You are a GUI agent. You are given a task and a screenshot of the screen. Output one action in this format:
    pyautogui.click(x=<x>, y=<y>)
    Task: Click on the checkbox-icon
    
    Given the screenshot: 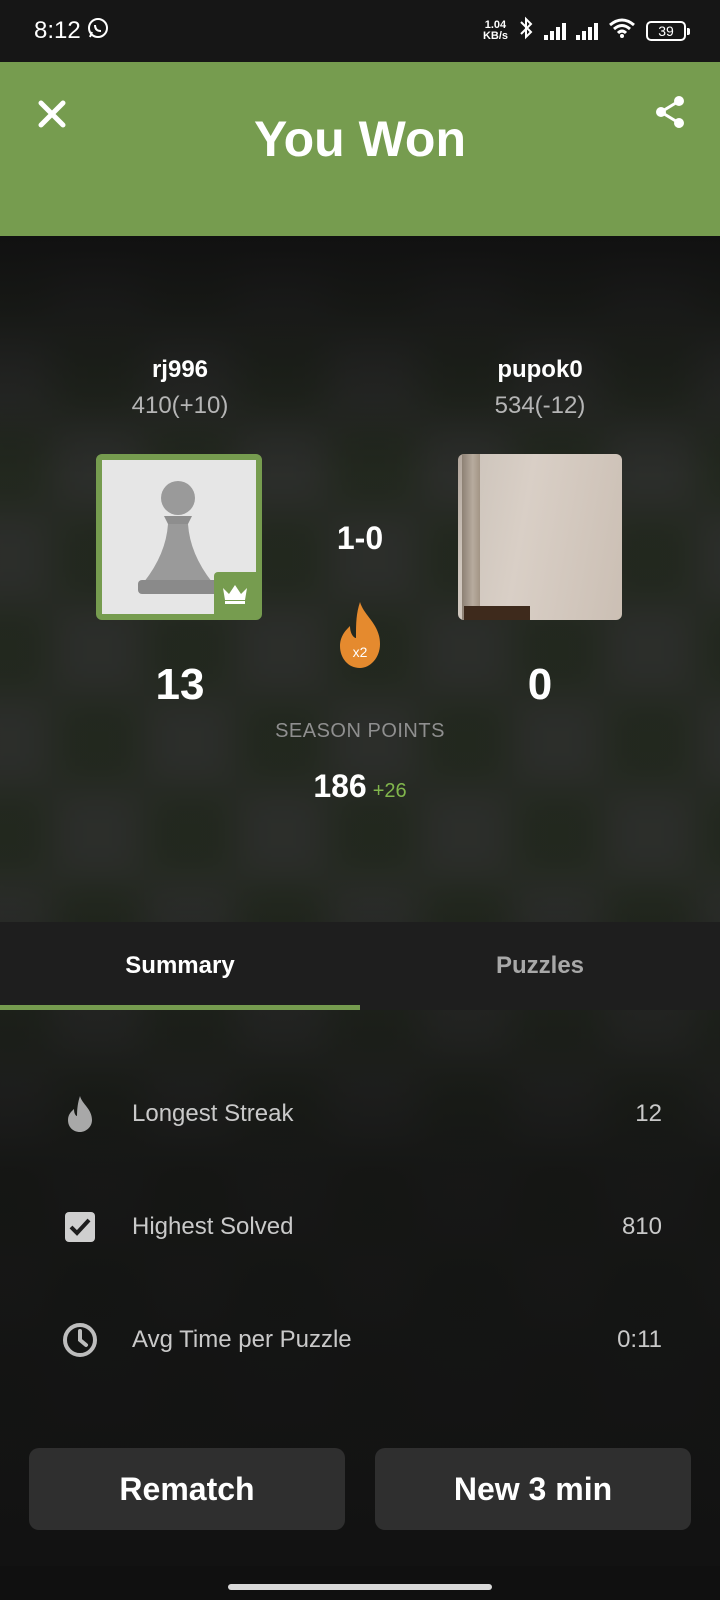 What is the action you would take?
    pyautogui.click(x=80, y=1227)
    